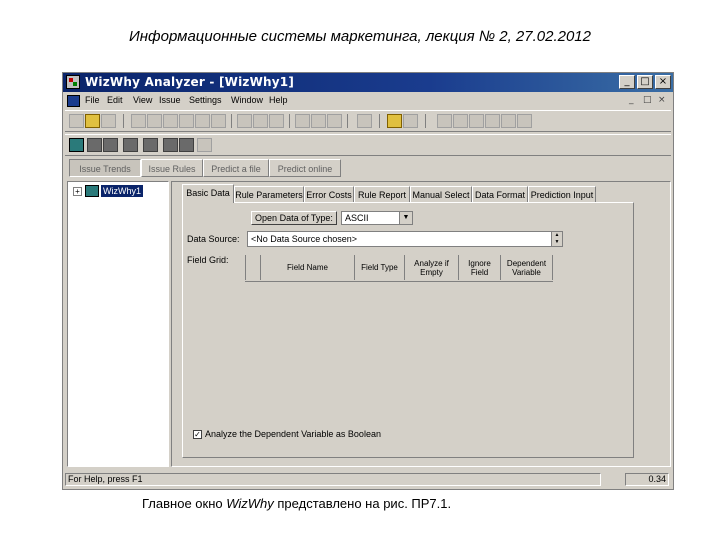 Image resolution: width=720 pixels, height=540 pixels. What do you see at coordinates (492, 121) in the screenshot?
I see `next-record-icon` at bounding box center [492, 121].